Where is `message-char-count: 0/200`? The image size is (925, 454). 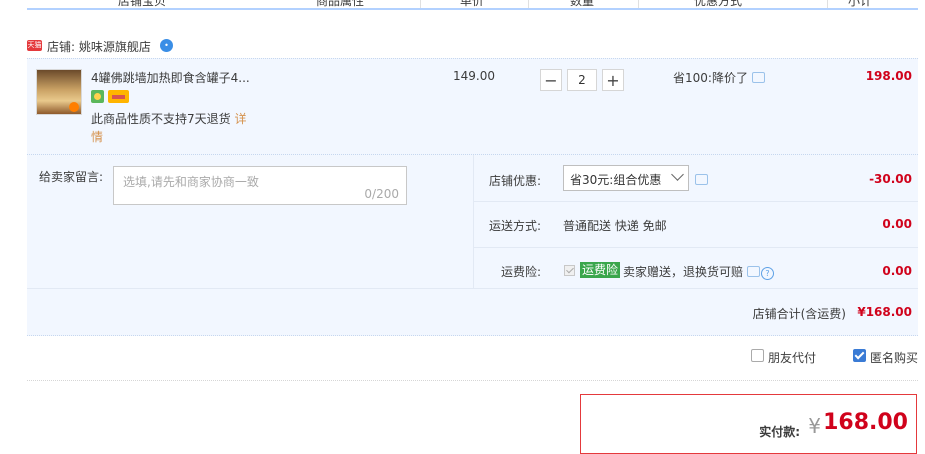 message-char-count: 0/200 is located at coordinates (381, 194).